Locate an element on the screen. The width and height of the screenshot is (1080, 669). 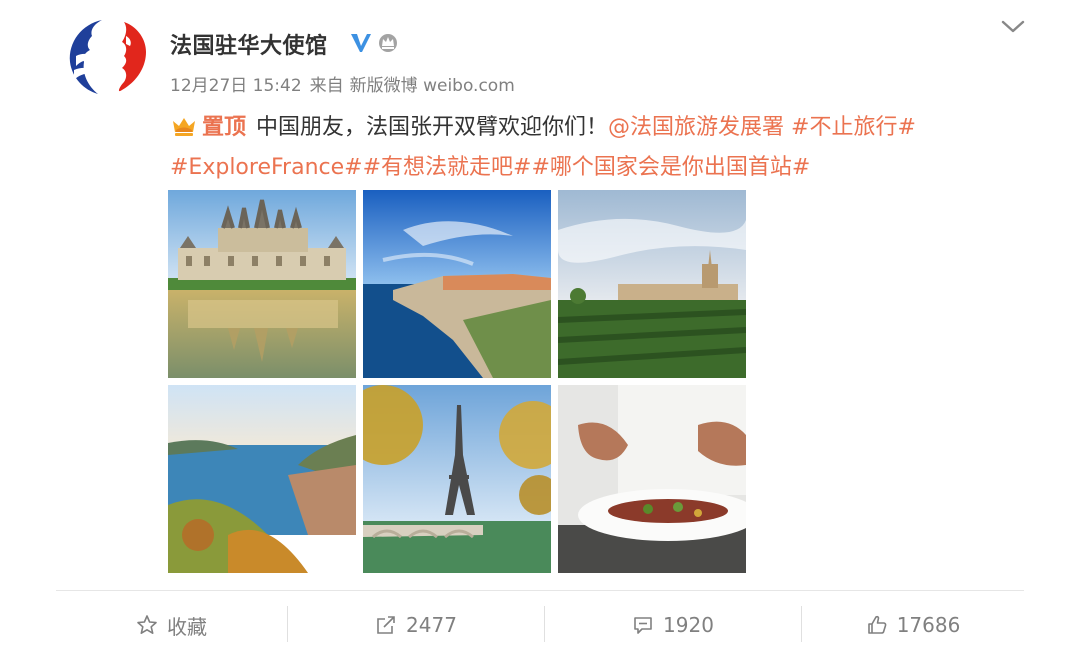
author-name: 法国驻华大使馆 is located at coordinates (249, 44).